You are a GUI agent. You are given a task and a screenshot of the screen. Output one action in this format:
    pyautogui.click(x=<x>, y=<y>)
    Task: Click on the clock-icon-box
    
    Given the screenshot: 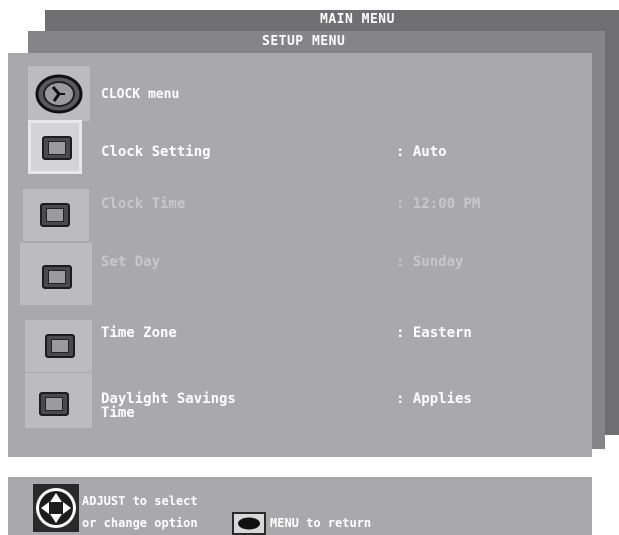 What is the action you would take?
    pyautogui.click(x=59, y=93)
    